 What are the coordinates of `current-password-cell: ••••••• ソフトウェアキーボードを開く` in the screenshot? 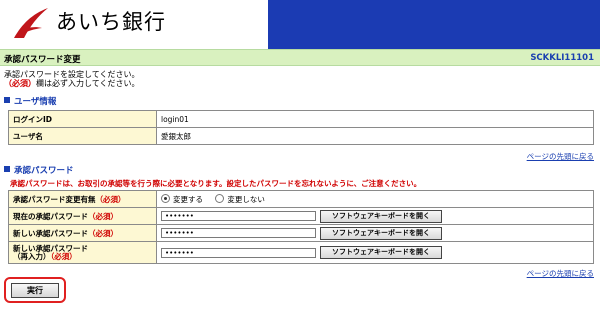 It's located at (375, 216).